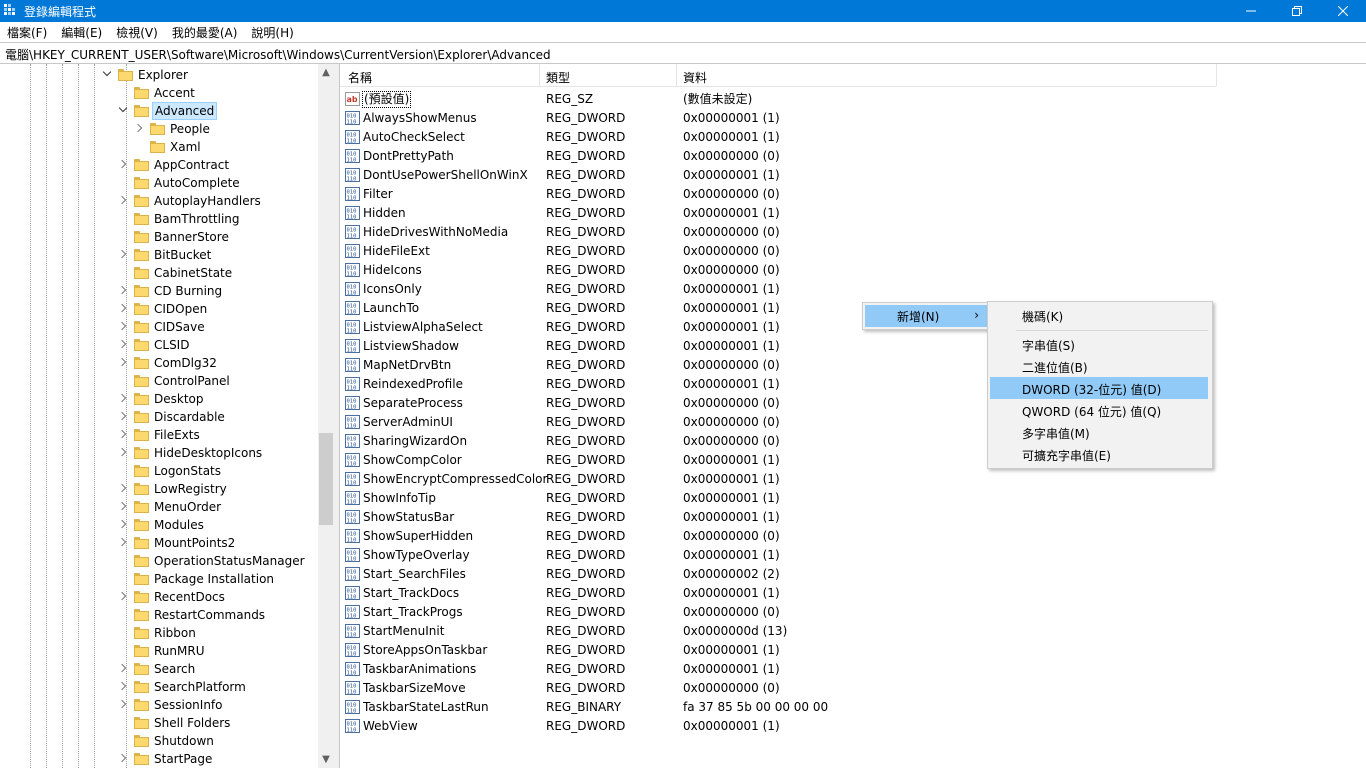  I want to click on tree-node: CLSID, so click(159, 345).